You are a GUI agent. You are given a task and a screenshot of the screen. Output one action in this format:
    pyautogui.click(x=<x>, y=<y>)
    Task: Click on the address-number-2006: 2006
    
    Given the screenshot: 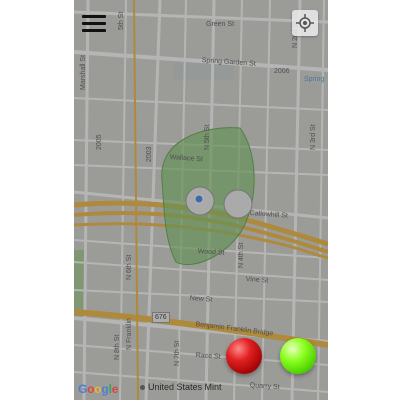 What is the action you would take?
    pyautogui.click(x=282, y=71)
    